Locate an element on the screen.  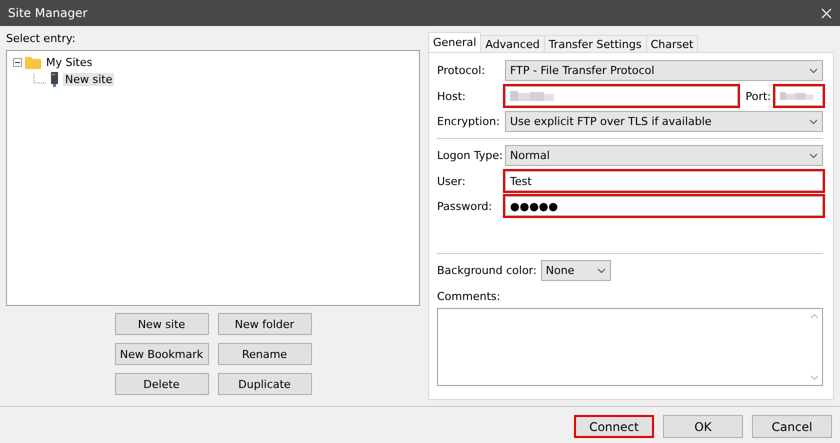
field-label: Password: is located at coordinates (465, 206).